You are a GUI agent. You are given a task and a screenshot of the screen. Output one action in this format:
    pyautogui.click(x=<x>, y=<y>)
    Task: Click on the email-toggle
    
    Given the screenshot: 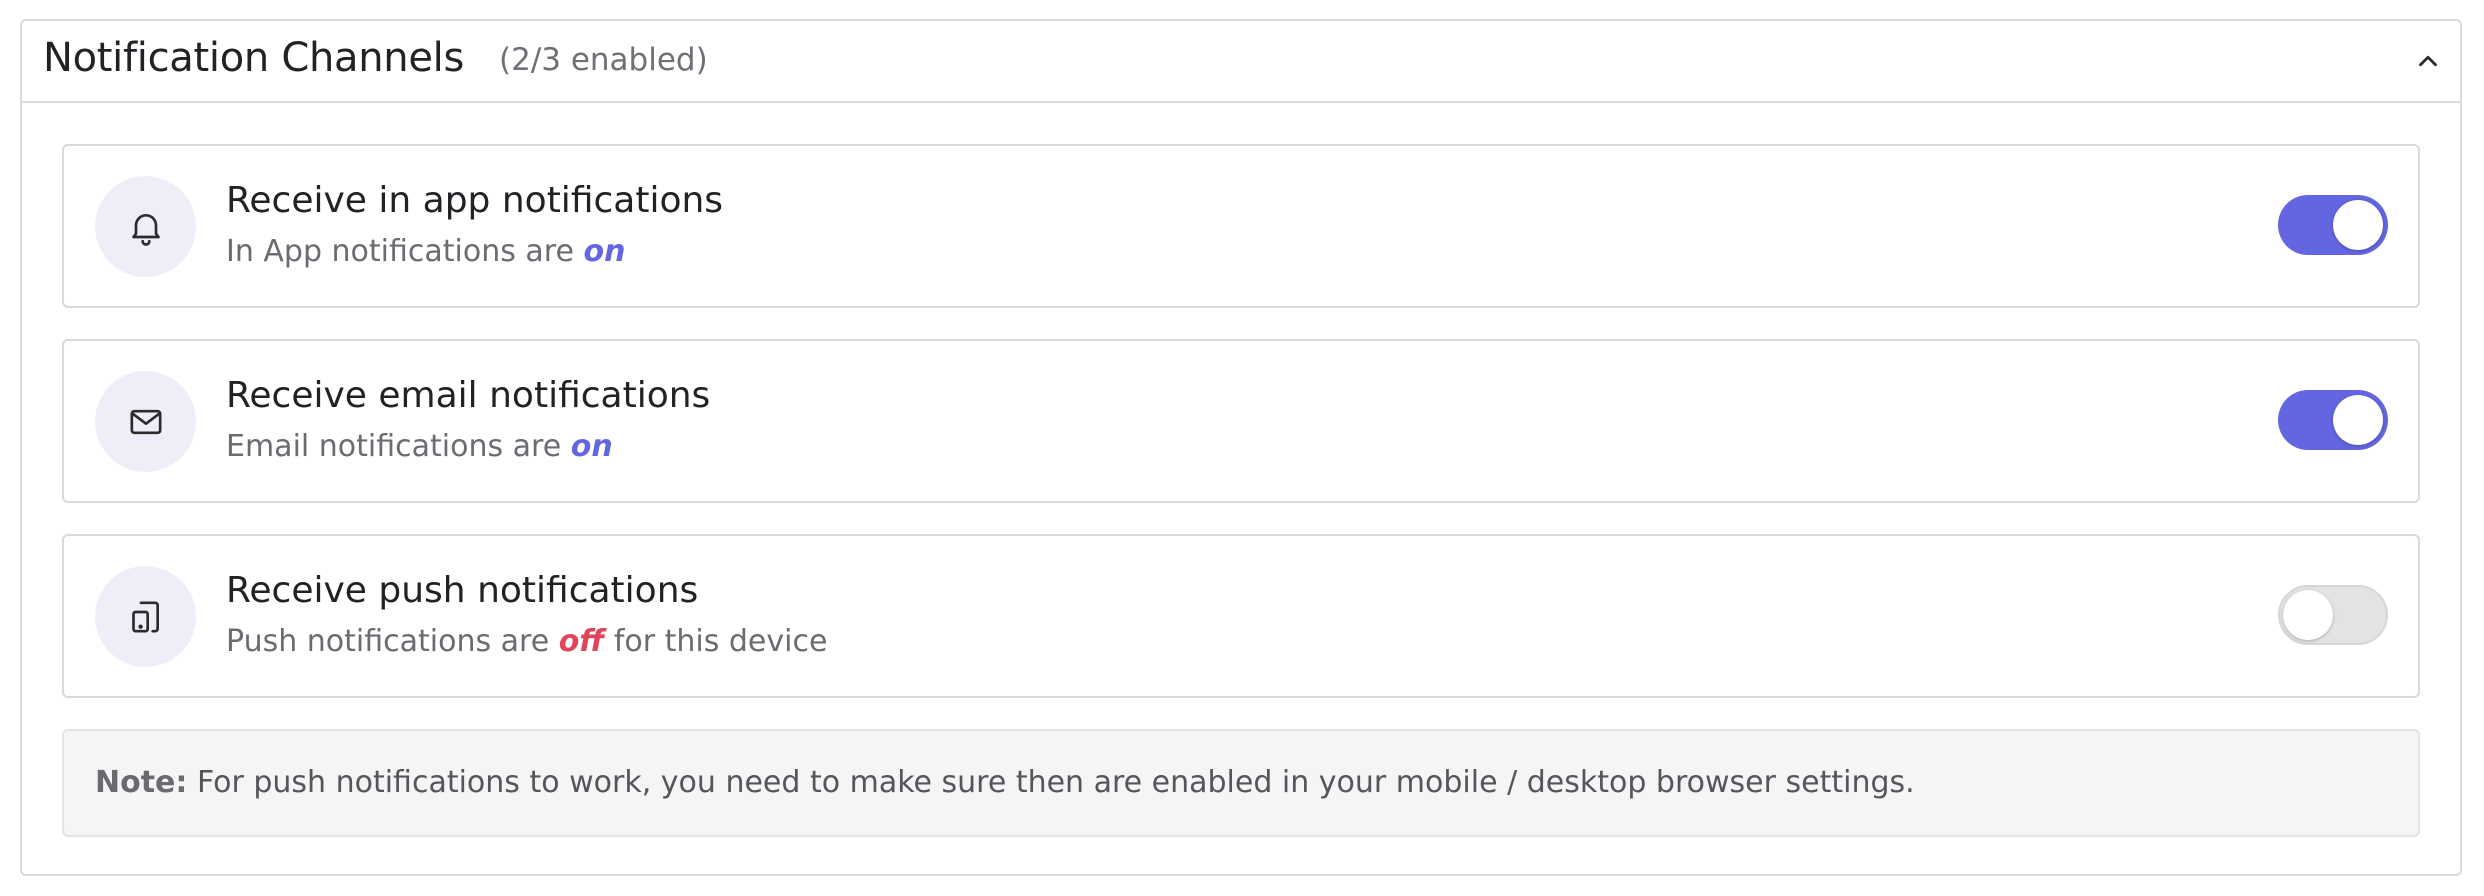 What is the action you would take?
    pyautogui.click(x=2333, y=420)
    